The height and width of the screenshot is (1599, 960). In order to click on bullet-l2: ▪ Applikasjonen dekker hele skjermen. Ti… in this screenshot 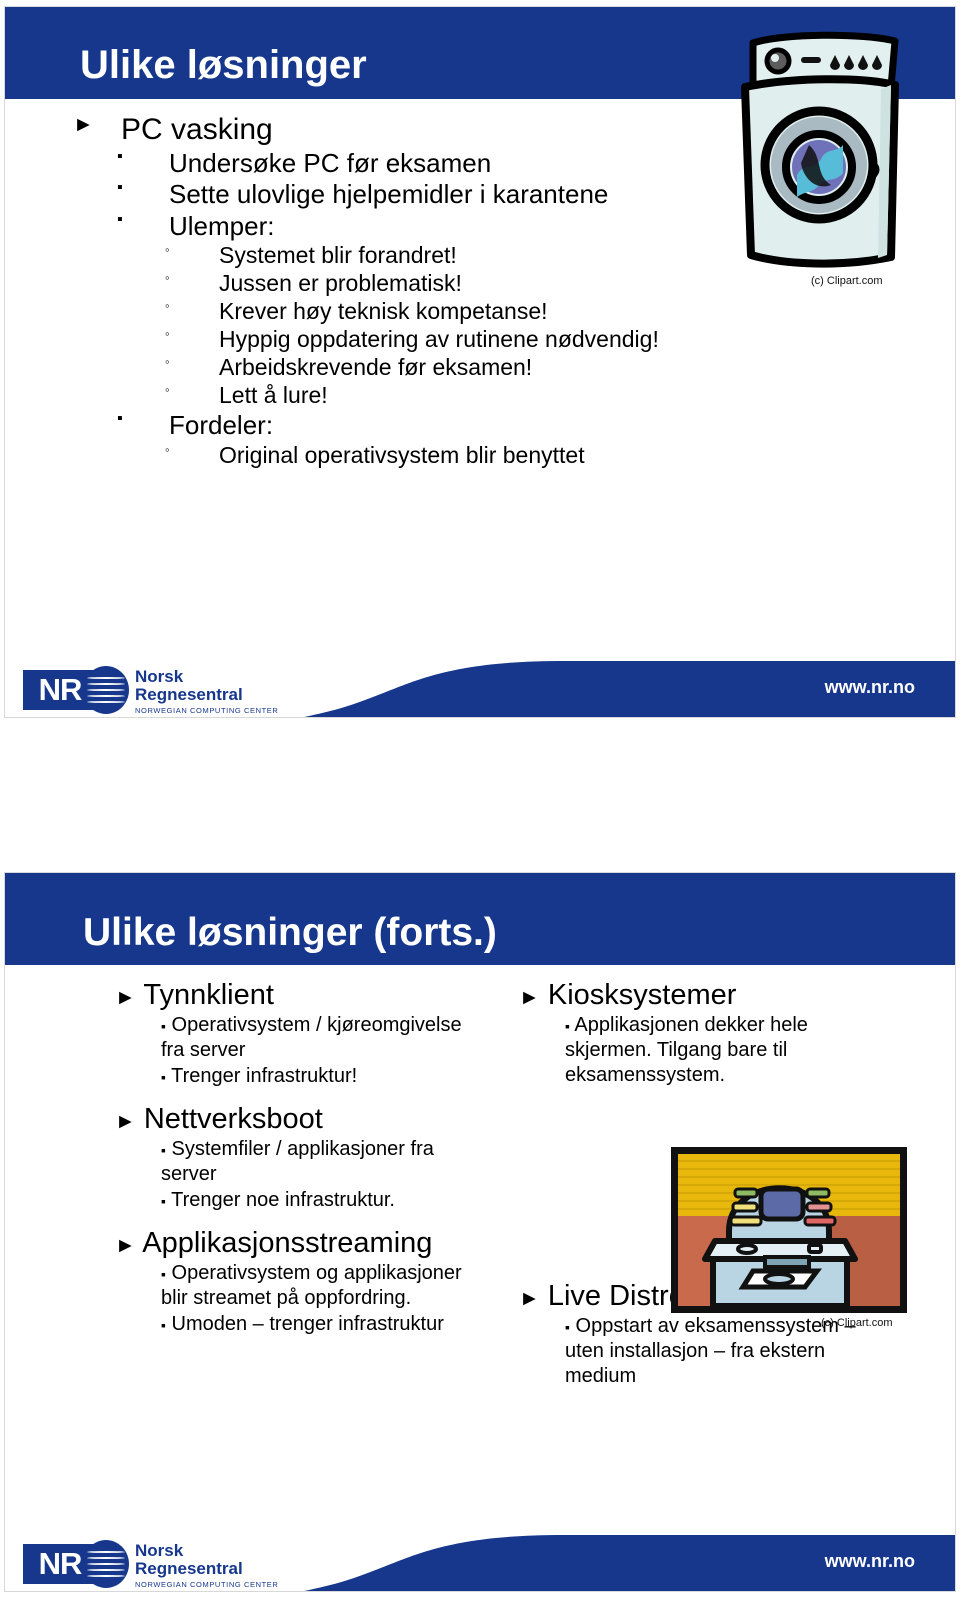, I will do `click(702, 1050)`.